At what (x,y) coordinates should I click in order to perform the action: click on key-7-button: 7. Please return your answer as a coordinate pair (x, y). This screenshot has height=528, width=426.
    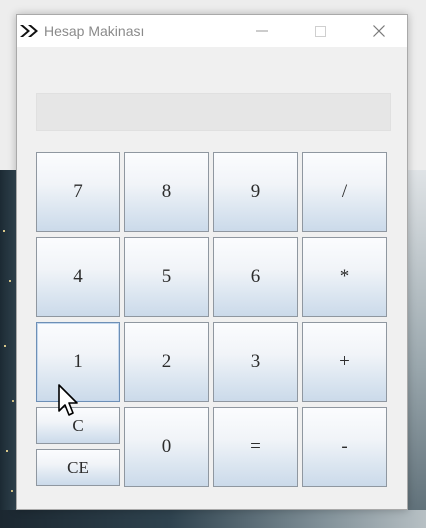
    Looking at the image, I should click on (78, 192).